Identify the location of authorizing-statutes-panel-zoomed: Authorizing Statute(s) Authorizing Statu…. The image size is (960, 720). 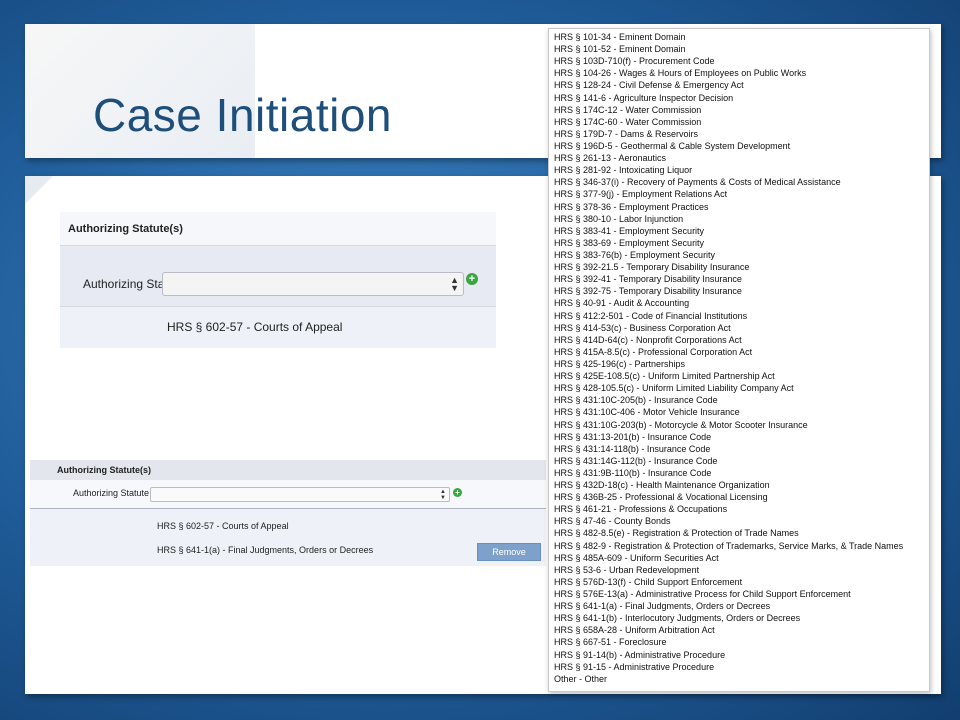
(278, 280).